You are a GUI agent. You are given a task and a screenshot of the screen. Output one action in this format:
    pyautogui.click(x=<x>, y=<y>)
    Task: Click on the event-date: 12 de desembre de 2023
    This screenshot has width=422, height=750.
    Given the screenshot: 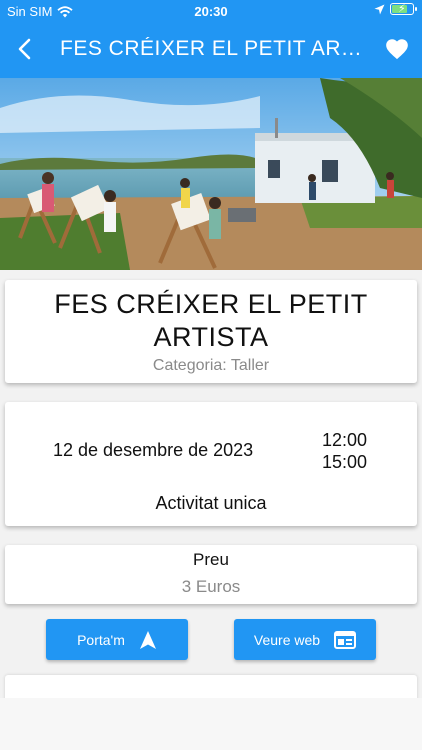 What is the action you would take?
    pyautogui.click(x=153, y=450)
    